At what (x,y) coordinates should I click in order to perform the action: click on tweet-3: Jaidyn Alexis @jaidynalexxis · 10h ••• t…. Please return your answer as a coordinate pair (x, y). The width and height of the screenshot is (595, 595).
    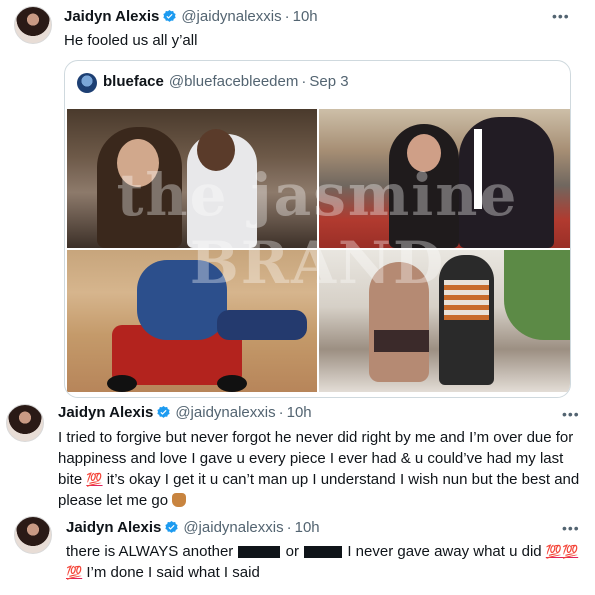
    Looking at the image, I should click on (297, 553).